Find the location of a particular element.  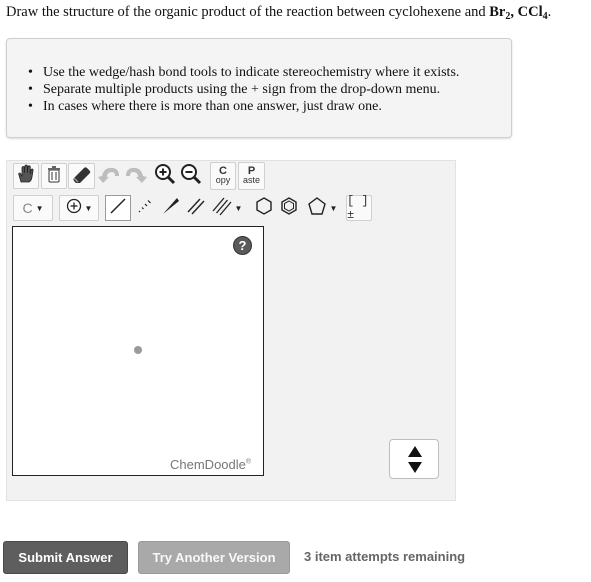

plus-circle-icon is located at coordinates (74, 208).